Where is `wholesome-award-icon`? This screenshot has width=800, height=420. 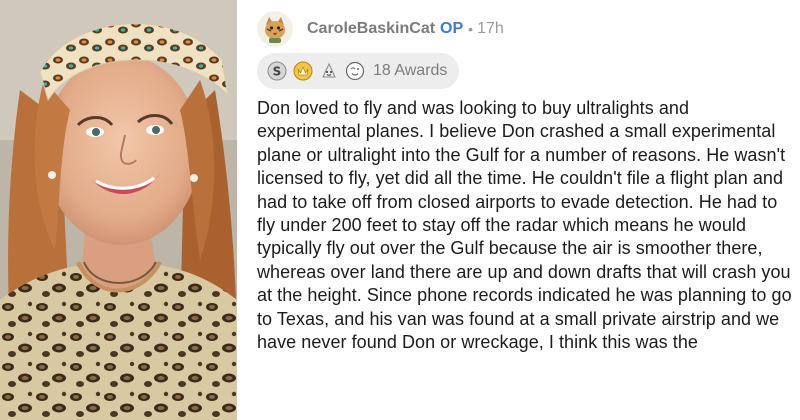
wholesome-award-icon is located at coordinates (329, 71).